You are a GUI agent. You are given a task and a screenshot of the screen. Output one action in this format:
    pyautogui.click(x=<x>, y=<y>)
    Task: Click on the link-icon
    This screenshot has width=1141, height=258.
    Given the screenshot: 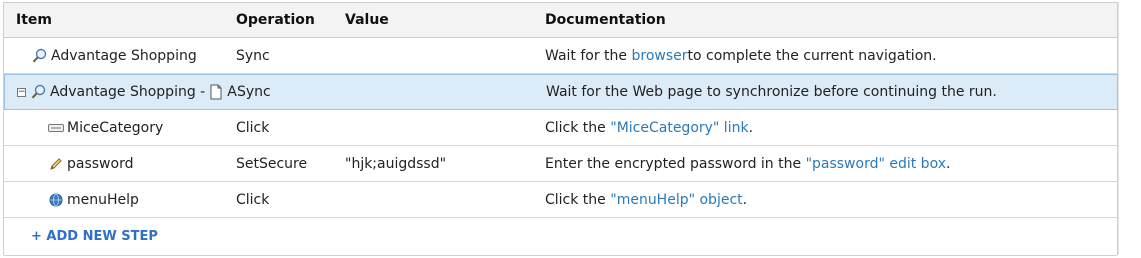 What is the action you would take?
    pyautogui.click(x=56, y=128)
    